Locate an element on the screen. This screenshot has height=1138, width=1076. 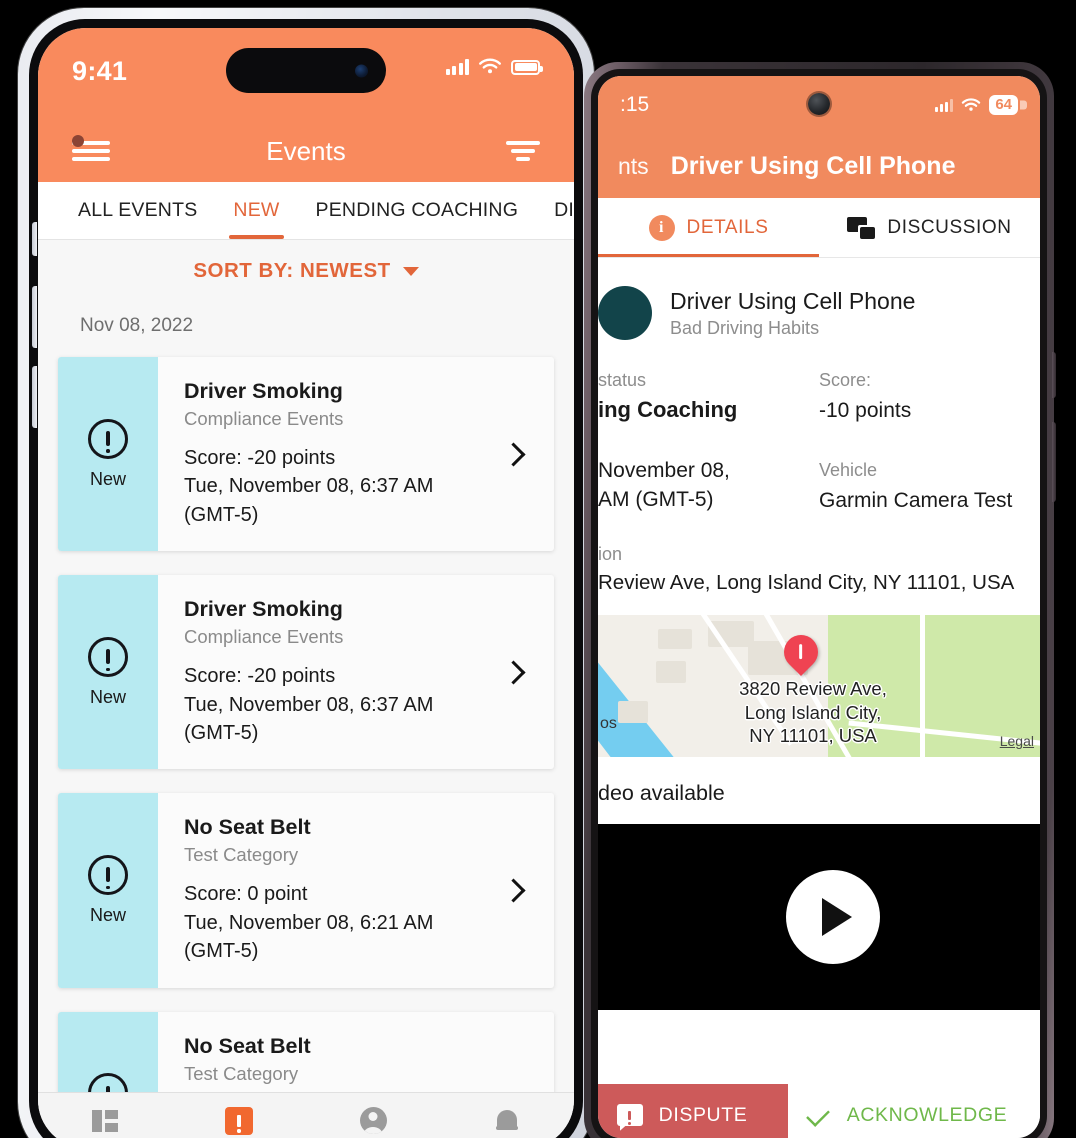
detail-page-title: Driver Using Cell Phone is located at coordinates (813, 165).